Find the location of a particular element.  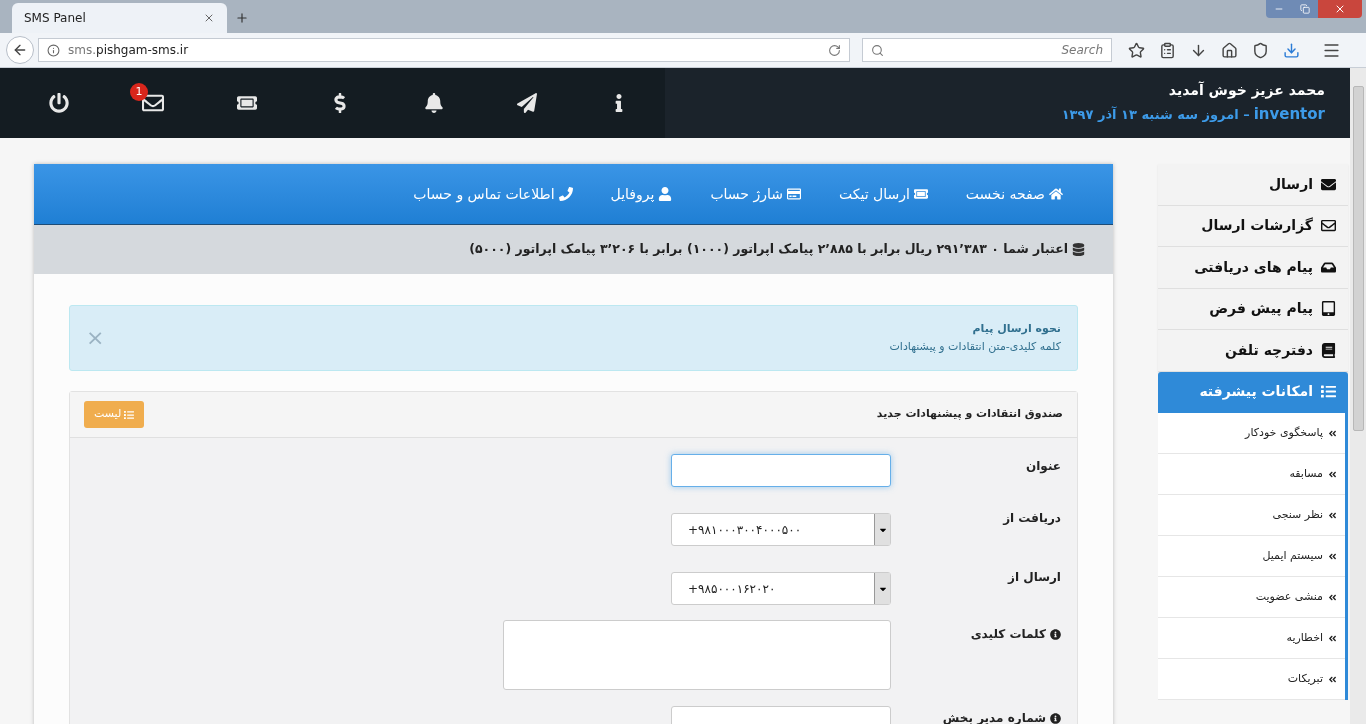

field-label: شماره مدیر بخش is located at coordinates (994, 717).